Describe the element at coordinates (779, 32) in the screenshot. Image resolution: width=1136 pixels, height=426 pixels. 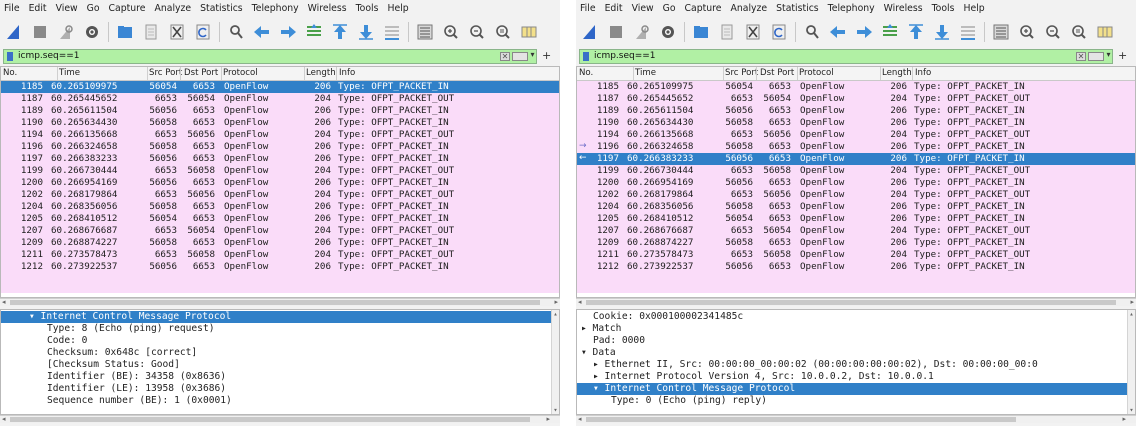
I see `reload-button` at that location.